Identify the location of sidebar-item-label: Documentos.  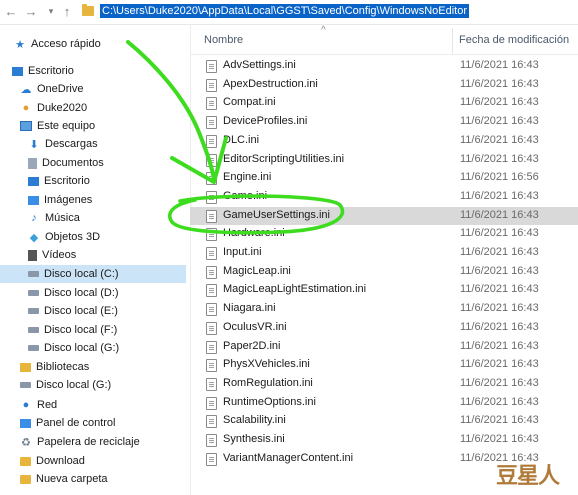
(73, 163).